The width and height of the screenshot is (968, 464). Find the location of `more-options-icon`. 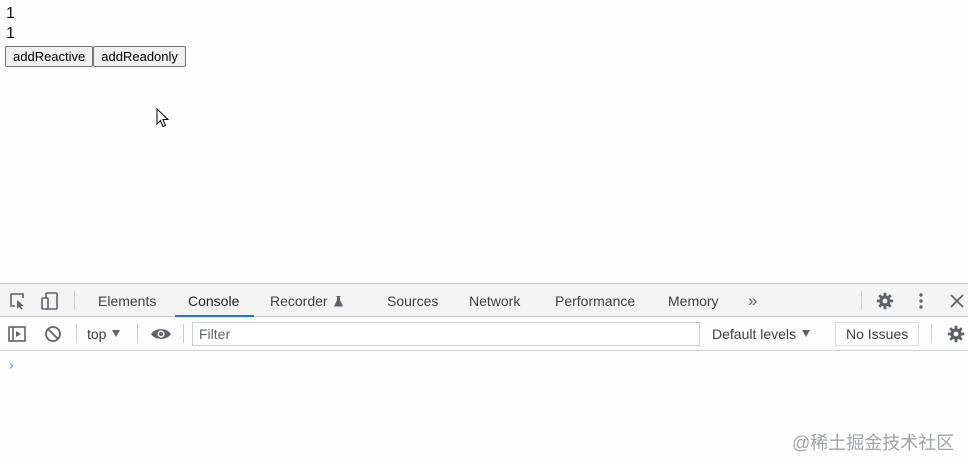

more-options-icon is located at coordinates (921, 301).